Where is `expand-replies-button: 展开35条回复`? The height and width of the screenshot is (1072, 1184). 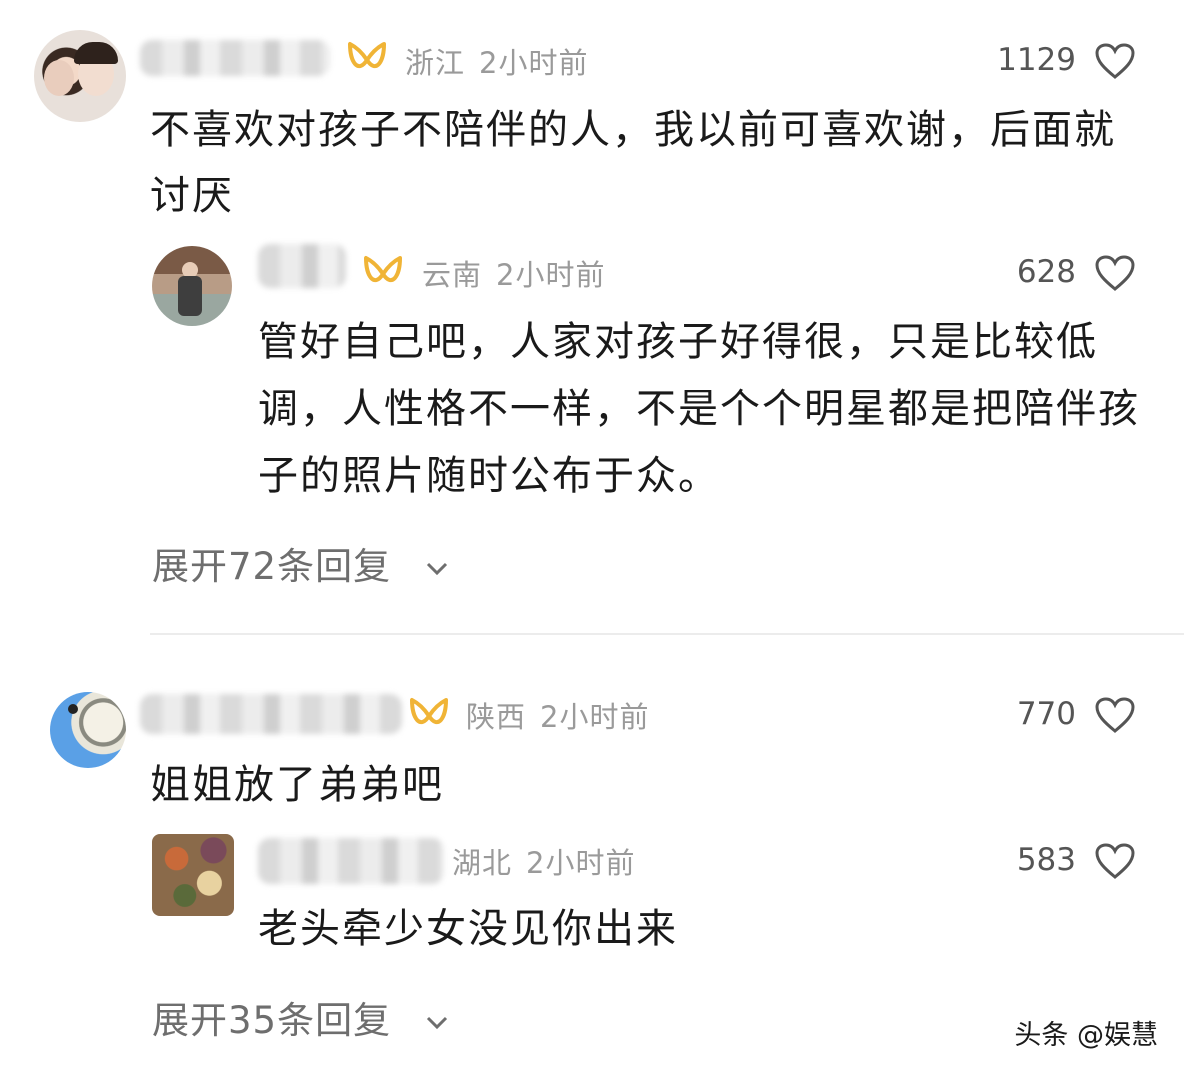 expand-replies-button: 展开35条回复 is located at coordinates (302, 1017).